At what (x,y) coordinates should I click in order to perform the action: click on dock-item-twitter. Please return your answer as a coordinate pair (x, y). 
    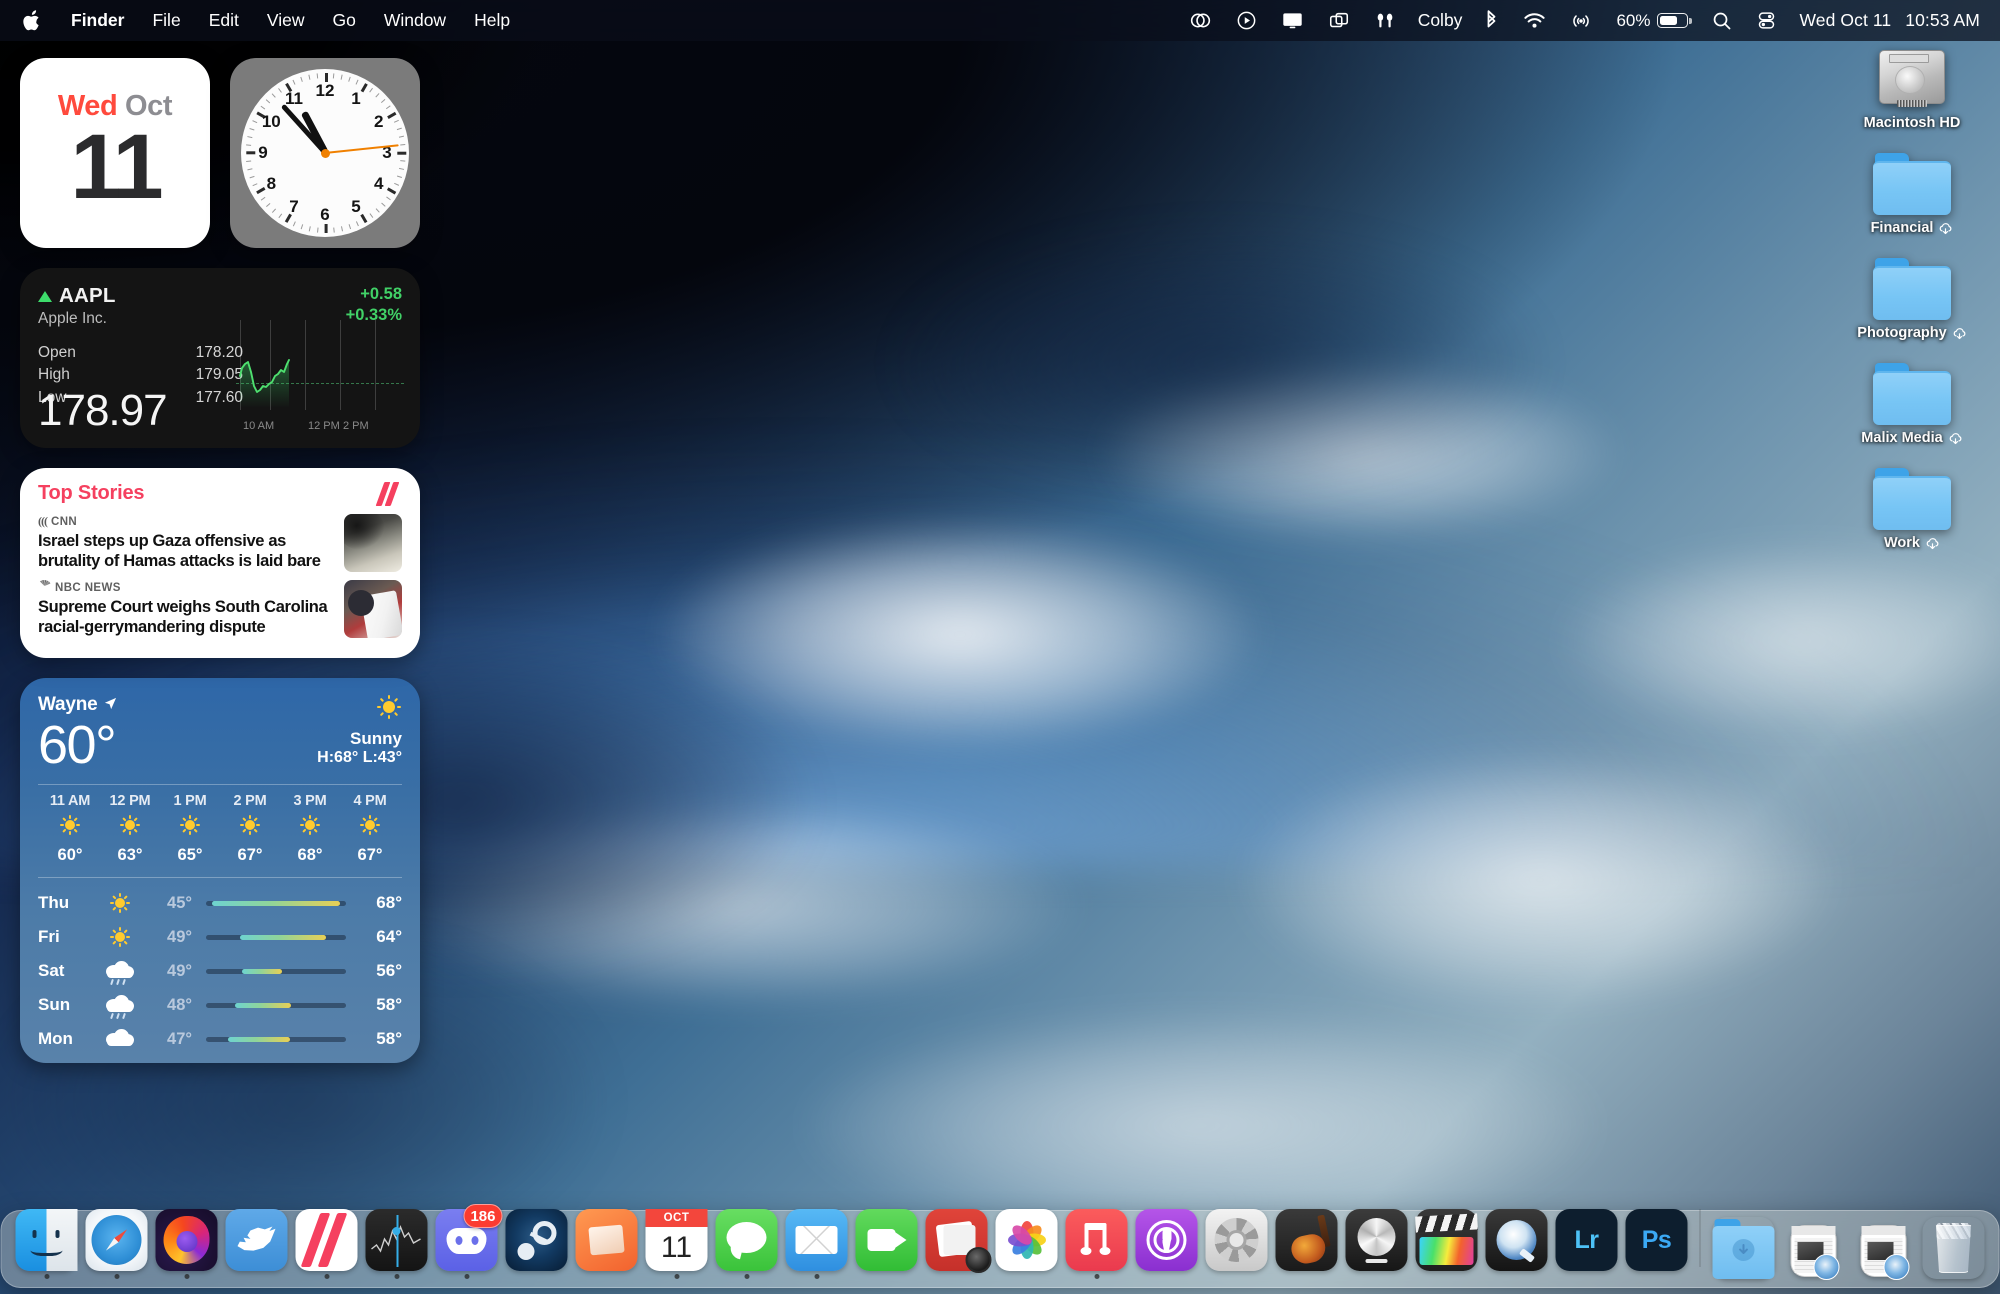
    Looking at the image, I should click on (257, 1244).